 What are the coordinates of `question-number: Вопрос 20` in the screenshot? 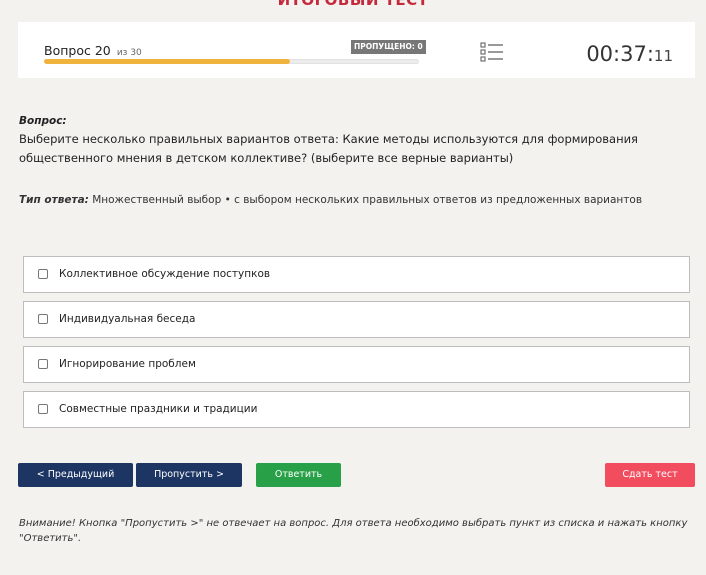 It's located at (77, 50).